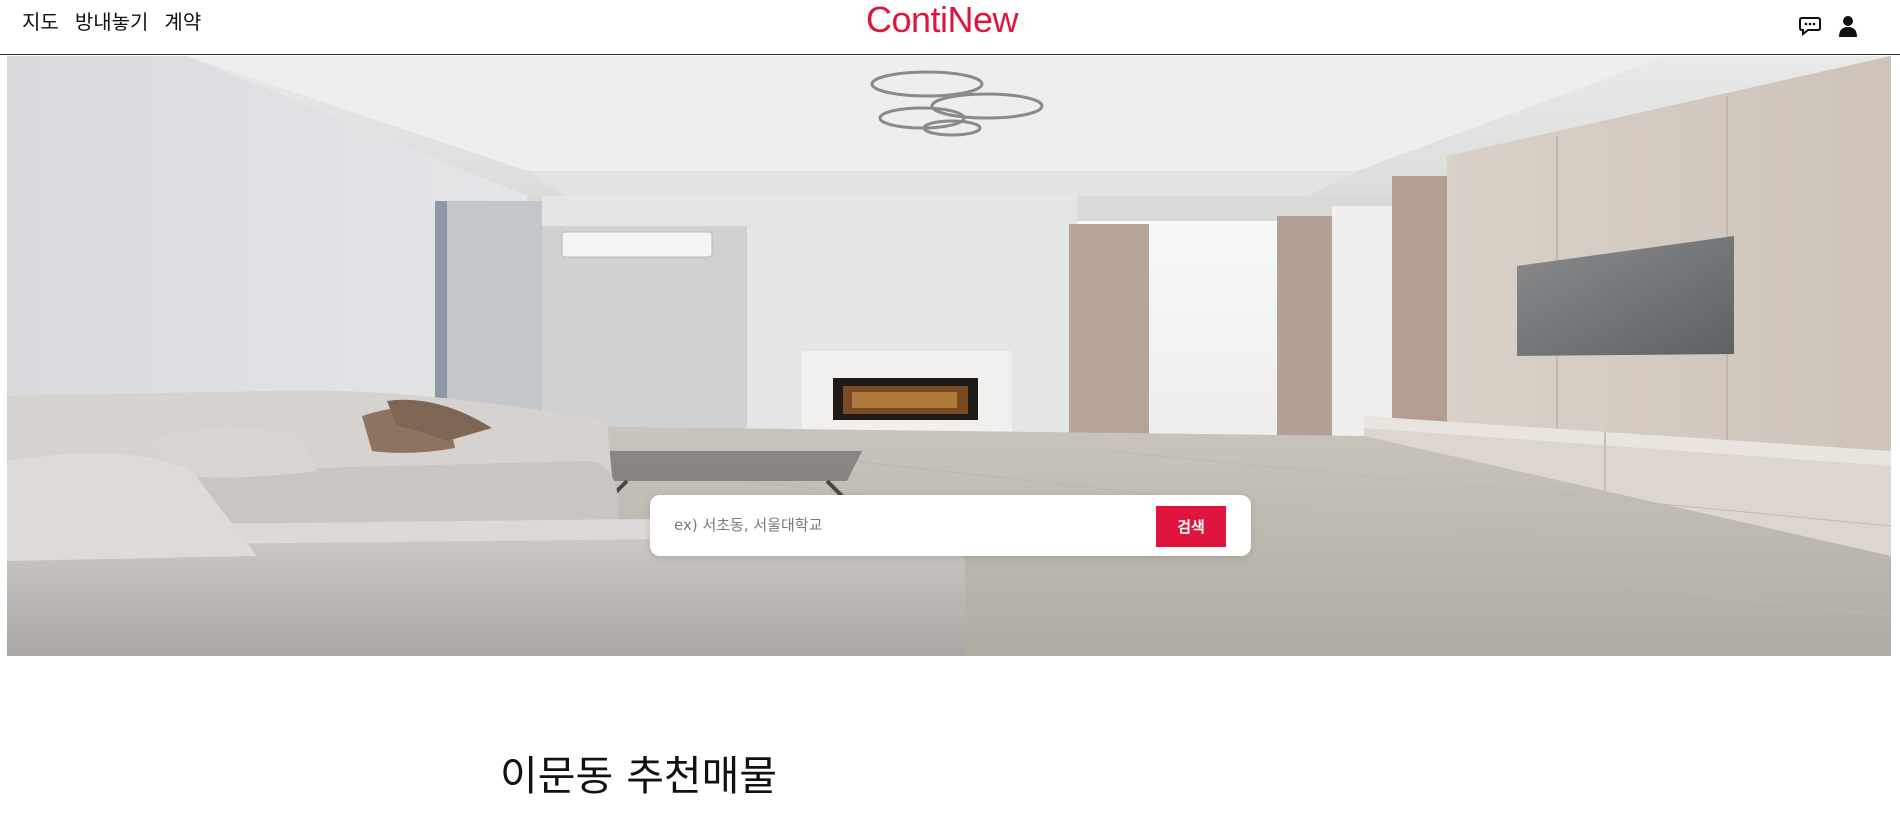  I want to click on chat-icon, so click(1810, 26).